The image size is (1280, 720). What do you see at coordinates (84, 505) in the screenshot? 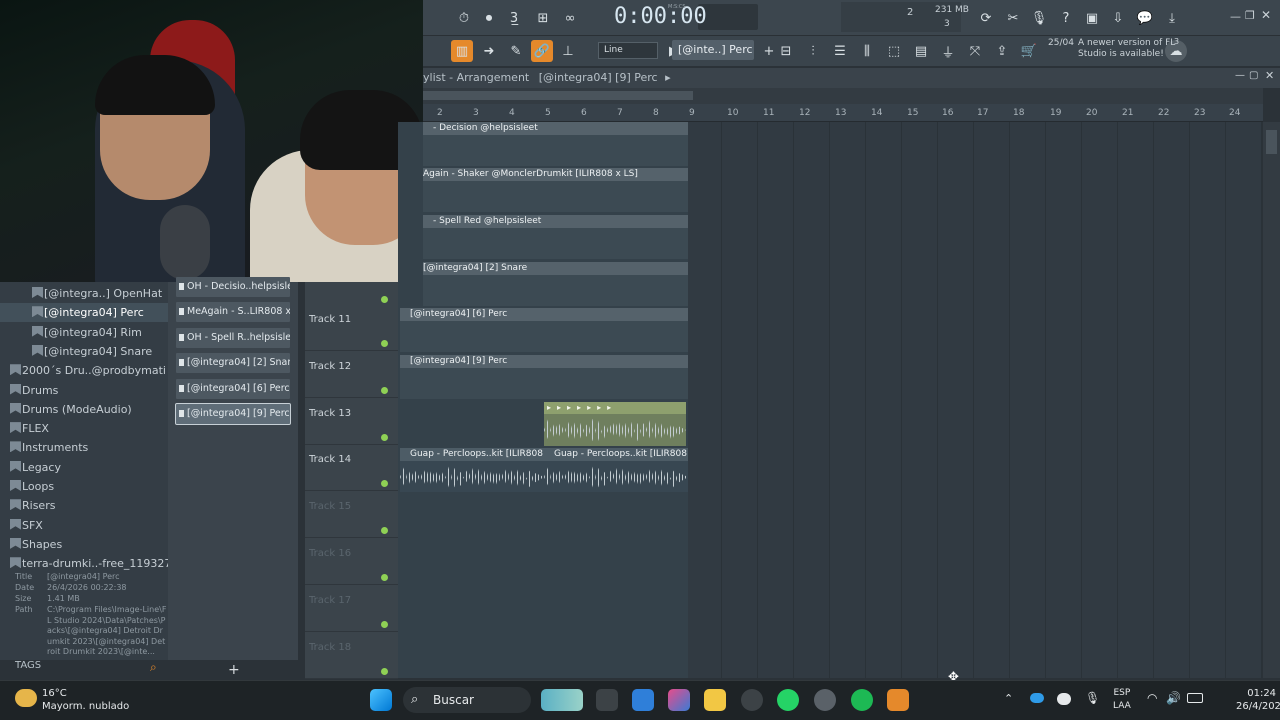
I see `browser-item: Risers` at bounding box center [84, 505].